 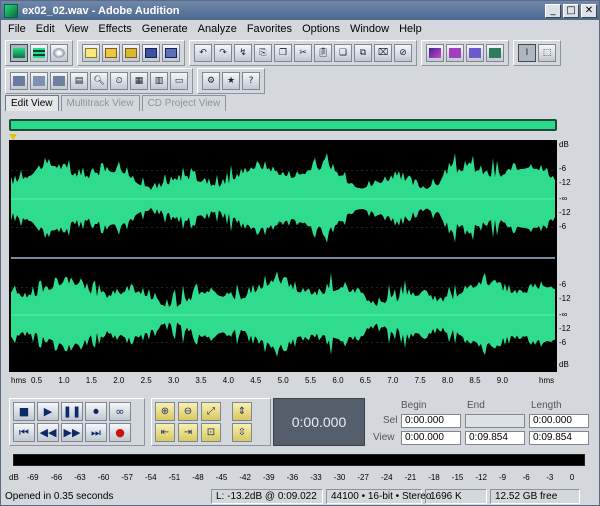 What do you see at coordinates (120, 432) in the screenshot?
I see `record-button: ●` at bounding box center [120, 432].